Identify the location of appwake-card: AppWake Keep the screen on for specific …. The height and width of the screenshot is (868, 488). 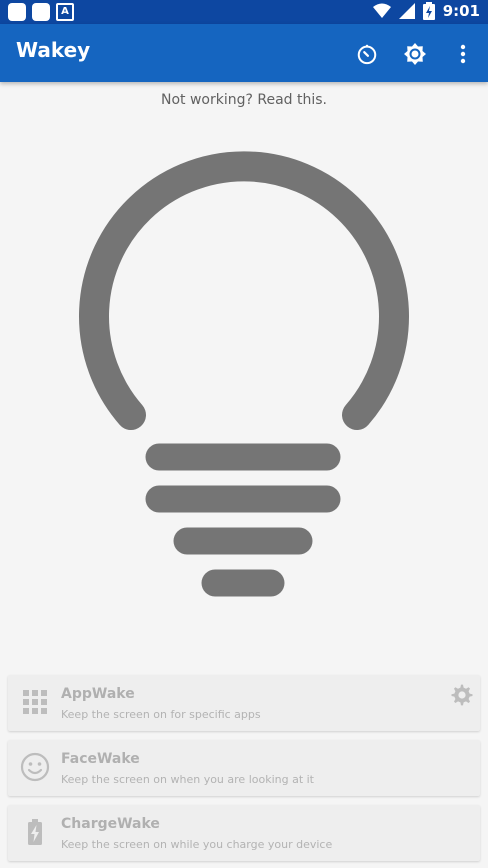
(244, 703).